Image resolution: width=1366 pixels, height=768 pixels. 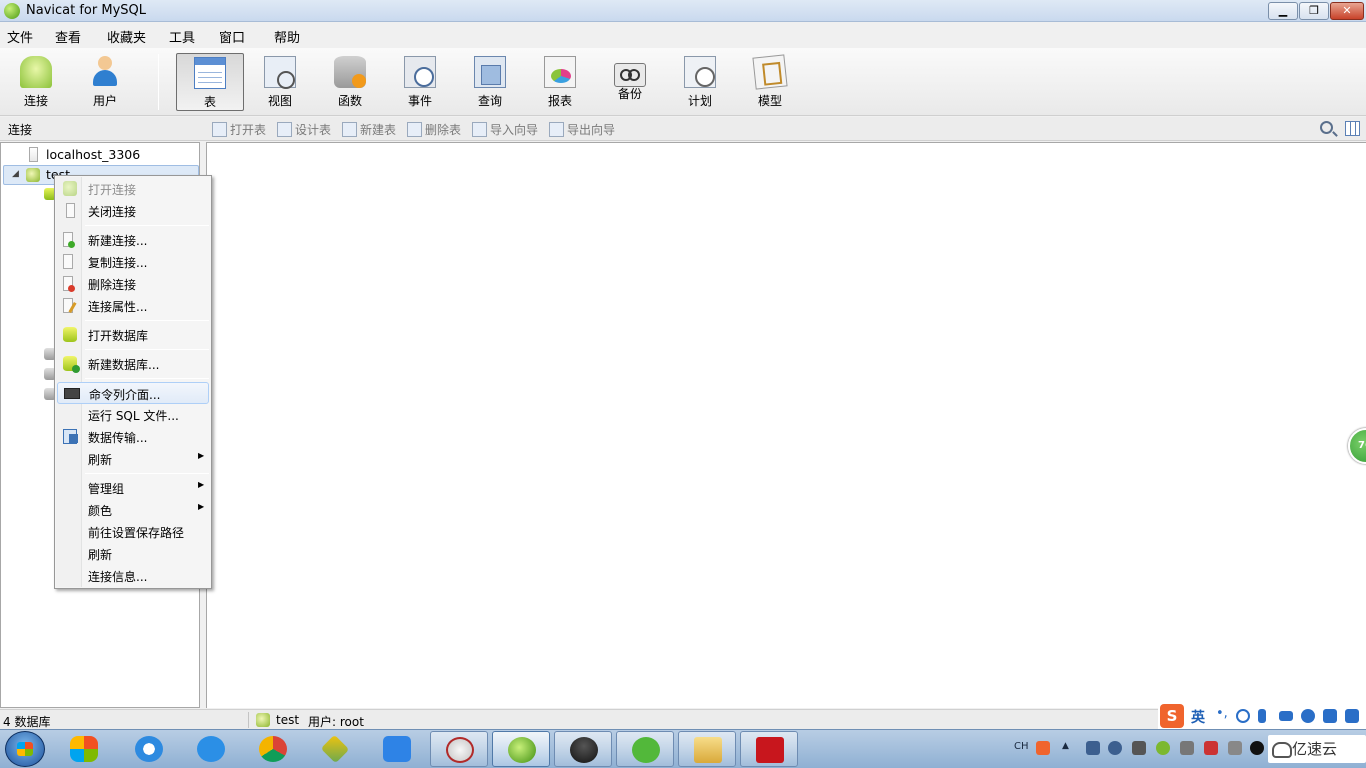 What do you see at coordinates (133, 211) in the screenshot?
I see `menu-close-connection: 关闭连接` at bounding box center [133, 211].